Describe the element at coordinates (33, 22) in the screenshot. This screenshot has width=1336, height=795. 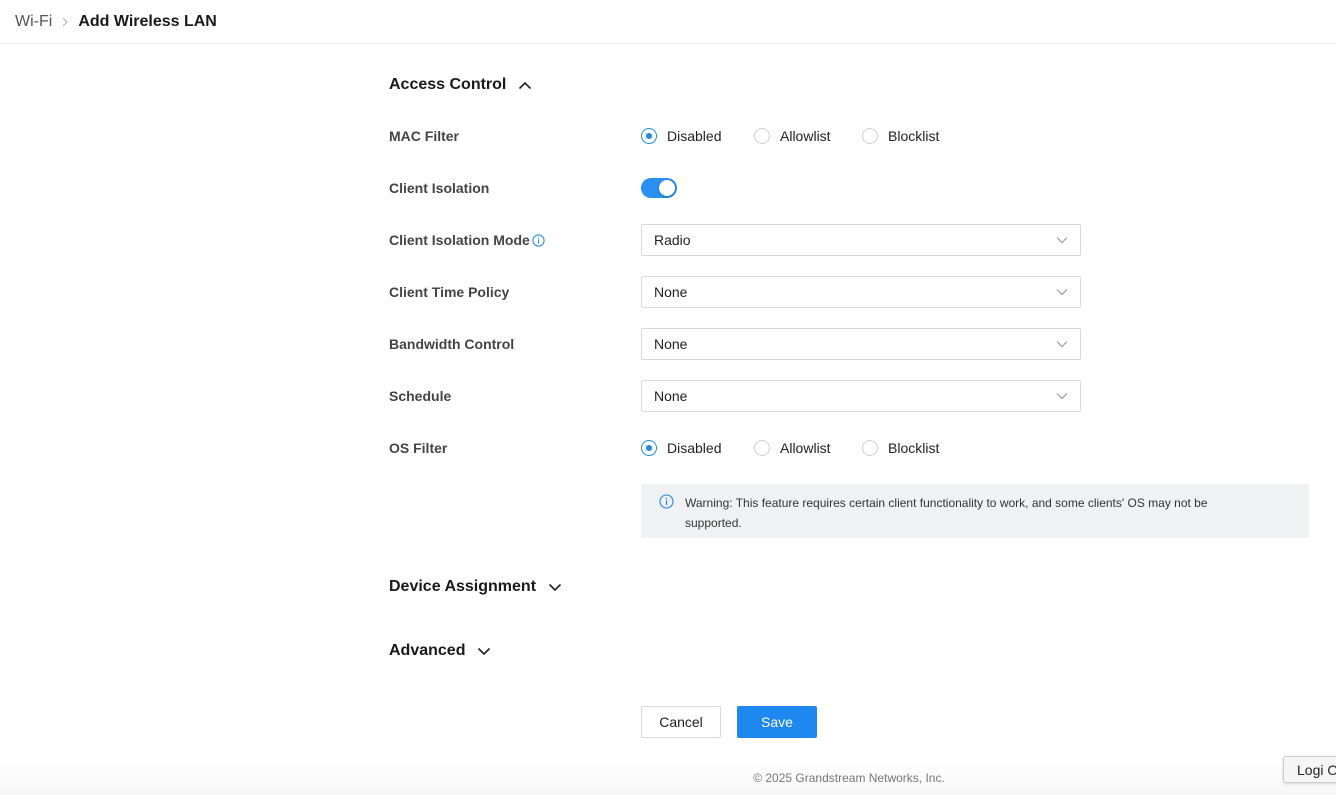
I see `breadcrumb-wifi: Wi-Fi` at that location.